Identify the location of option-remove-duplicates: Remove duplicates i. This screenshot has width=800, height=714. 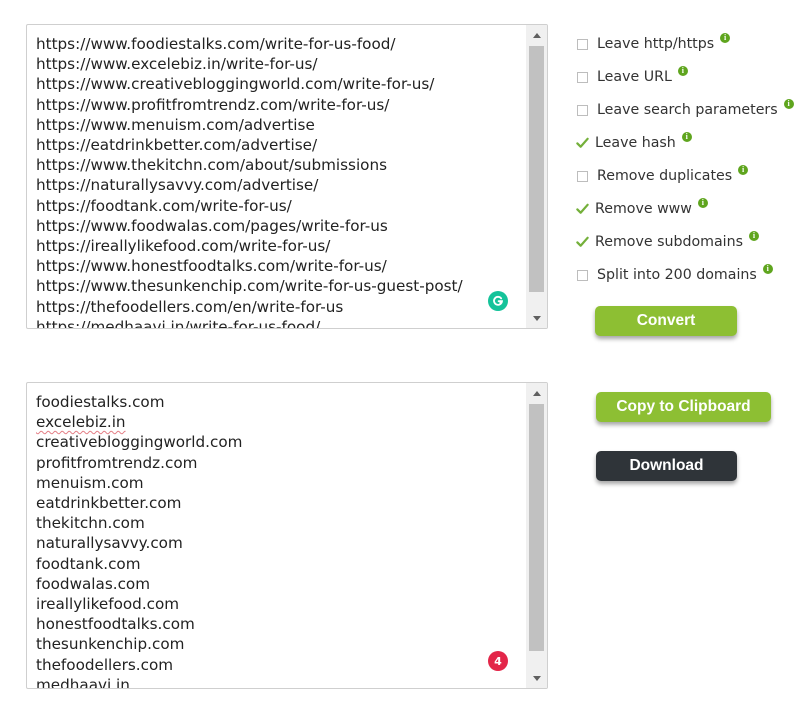
(662, 176).